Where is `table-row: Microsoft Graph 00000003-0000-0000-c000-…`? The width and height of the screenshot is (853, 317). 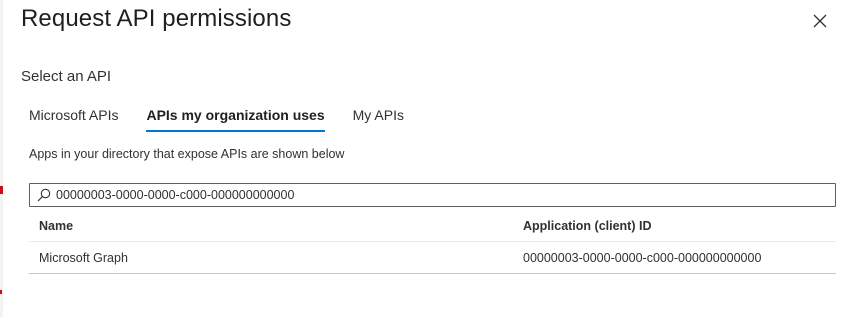
table-row: Microsoft Graph 00000003-0000-0000-c000-… is located at coordinates (432, 258).